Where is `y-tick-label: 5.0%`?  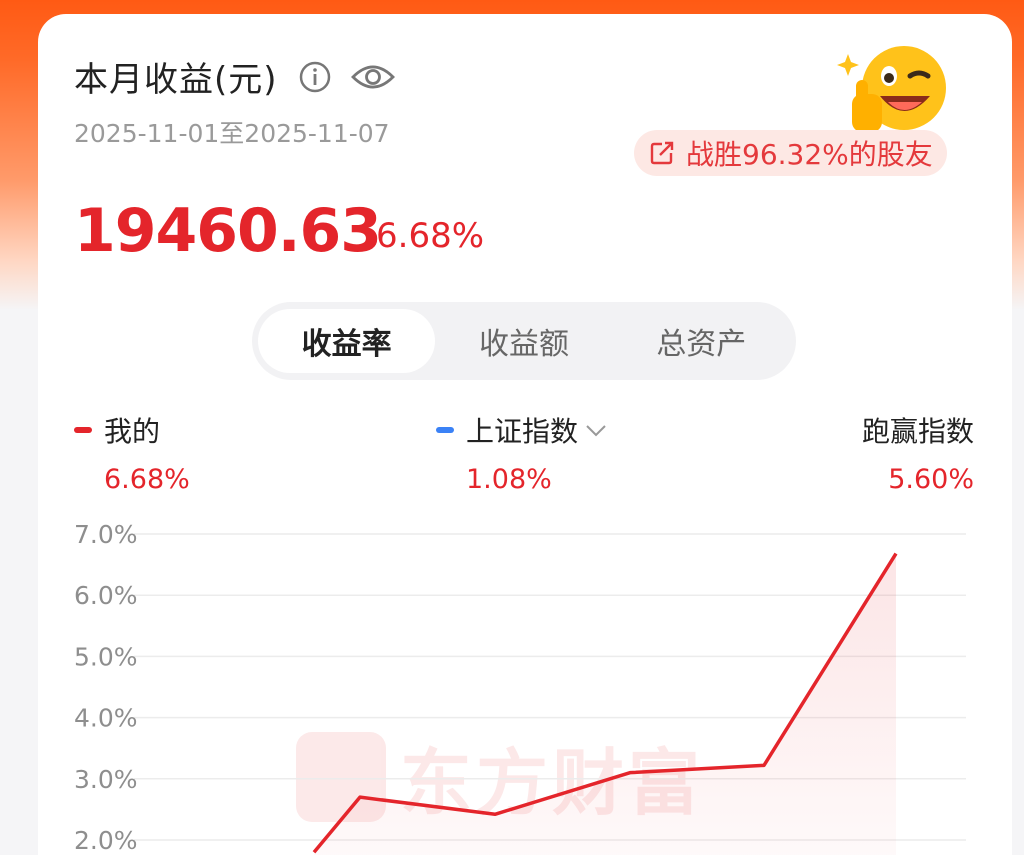
y-tick-label: 5.0% is located at coordinates (106, 656).